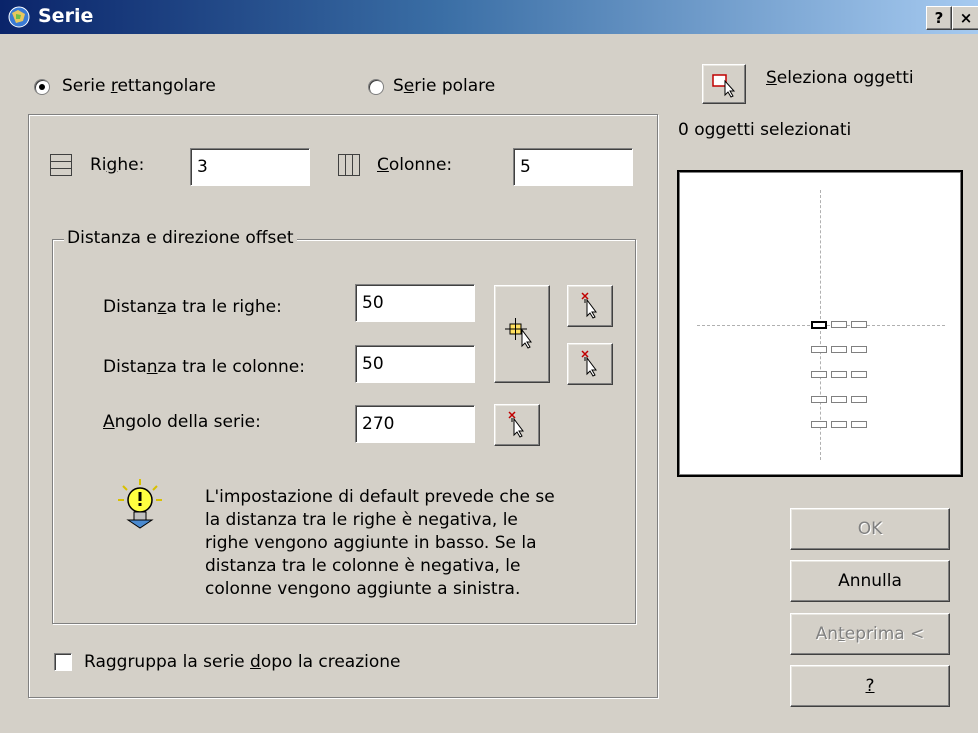 The image size is (978, 733). I want to click on tip-line: la distanza tra le righe è negativa, le, so click(361, 520).